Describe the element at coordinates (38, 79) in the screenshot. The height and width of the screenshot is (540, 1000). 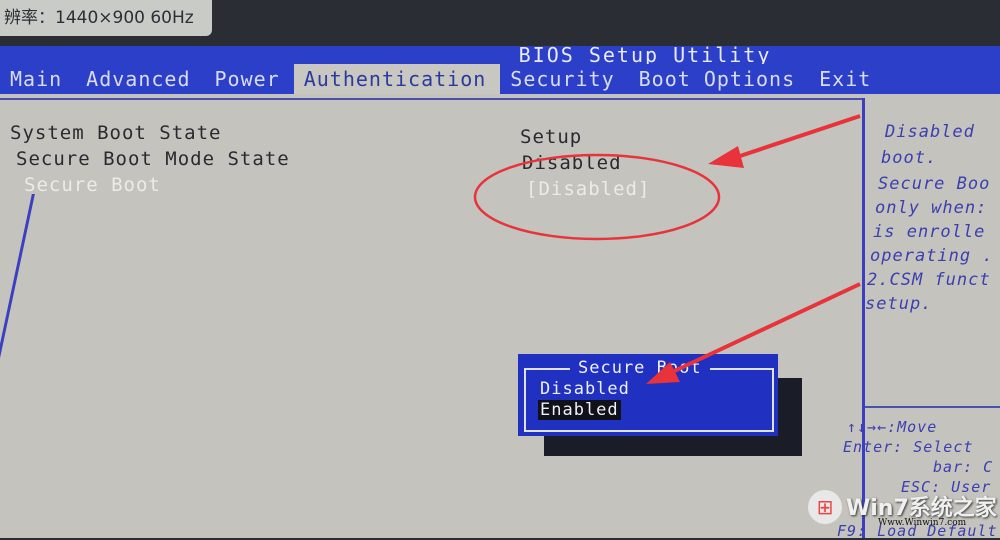
I see `tab-main: Main` at that location.